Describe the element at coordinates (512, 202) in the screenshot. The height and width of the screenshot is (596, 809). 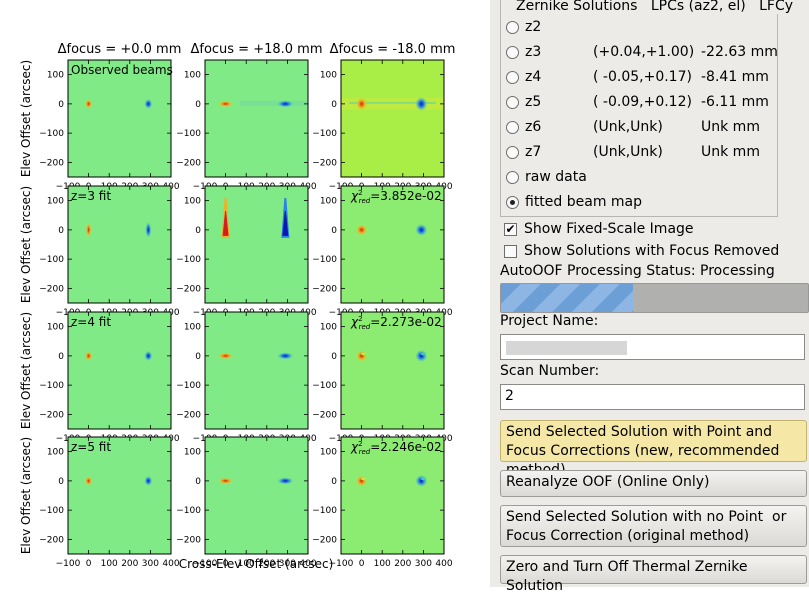
I see `radio-indicator-selected` at that location.